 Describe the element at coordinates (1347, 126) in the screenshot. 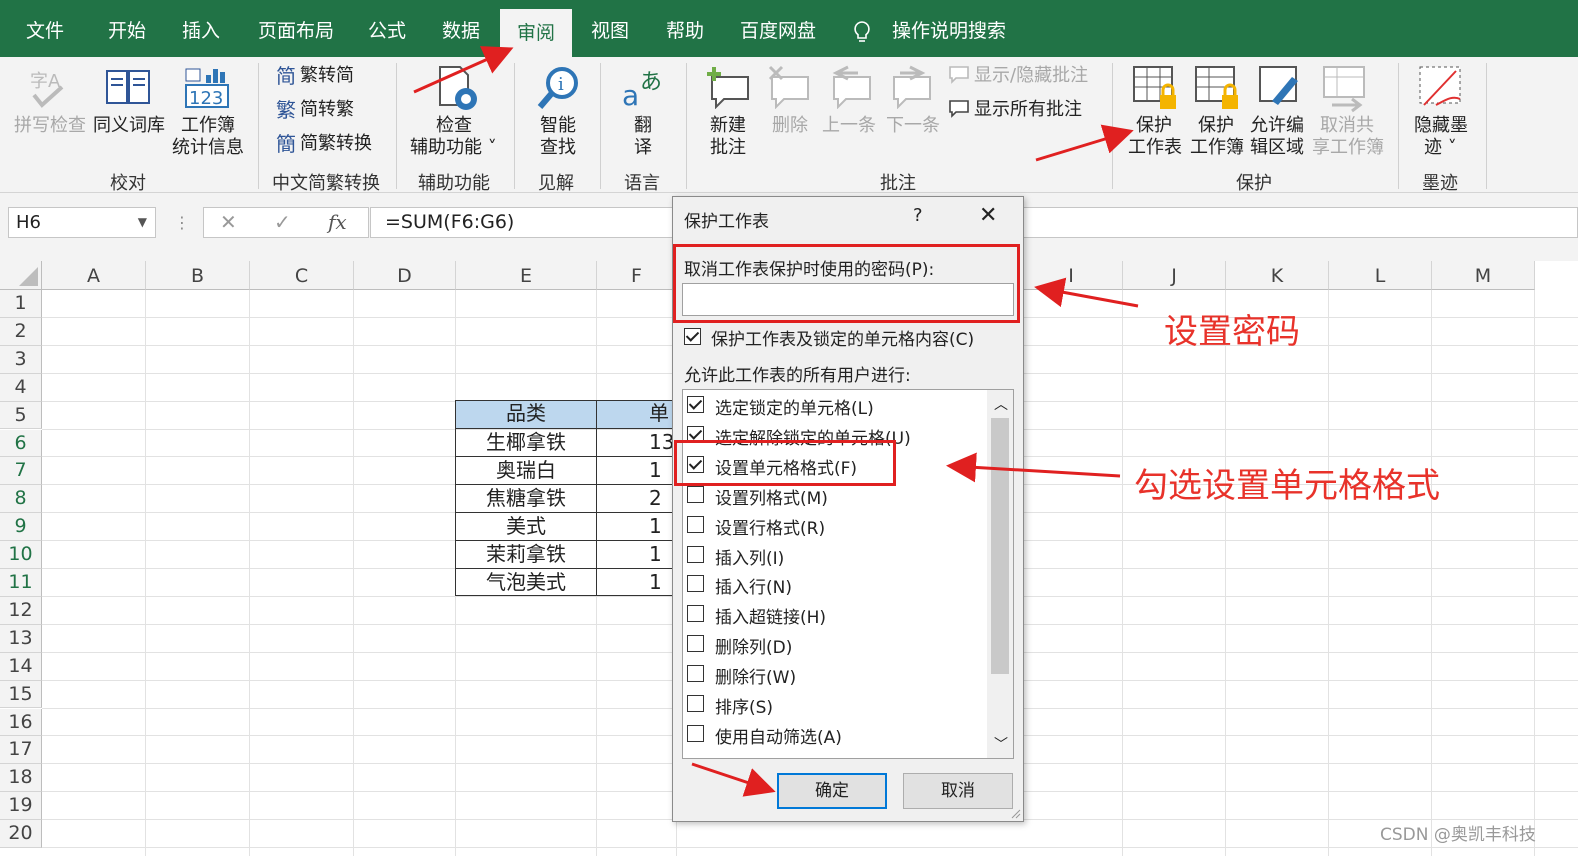

I see `unshare-workbook-line1: 取消共` at that location.